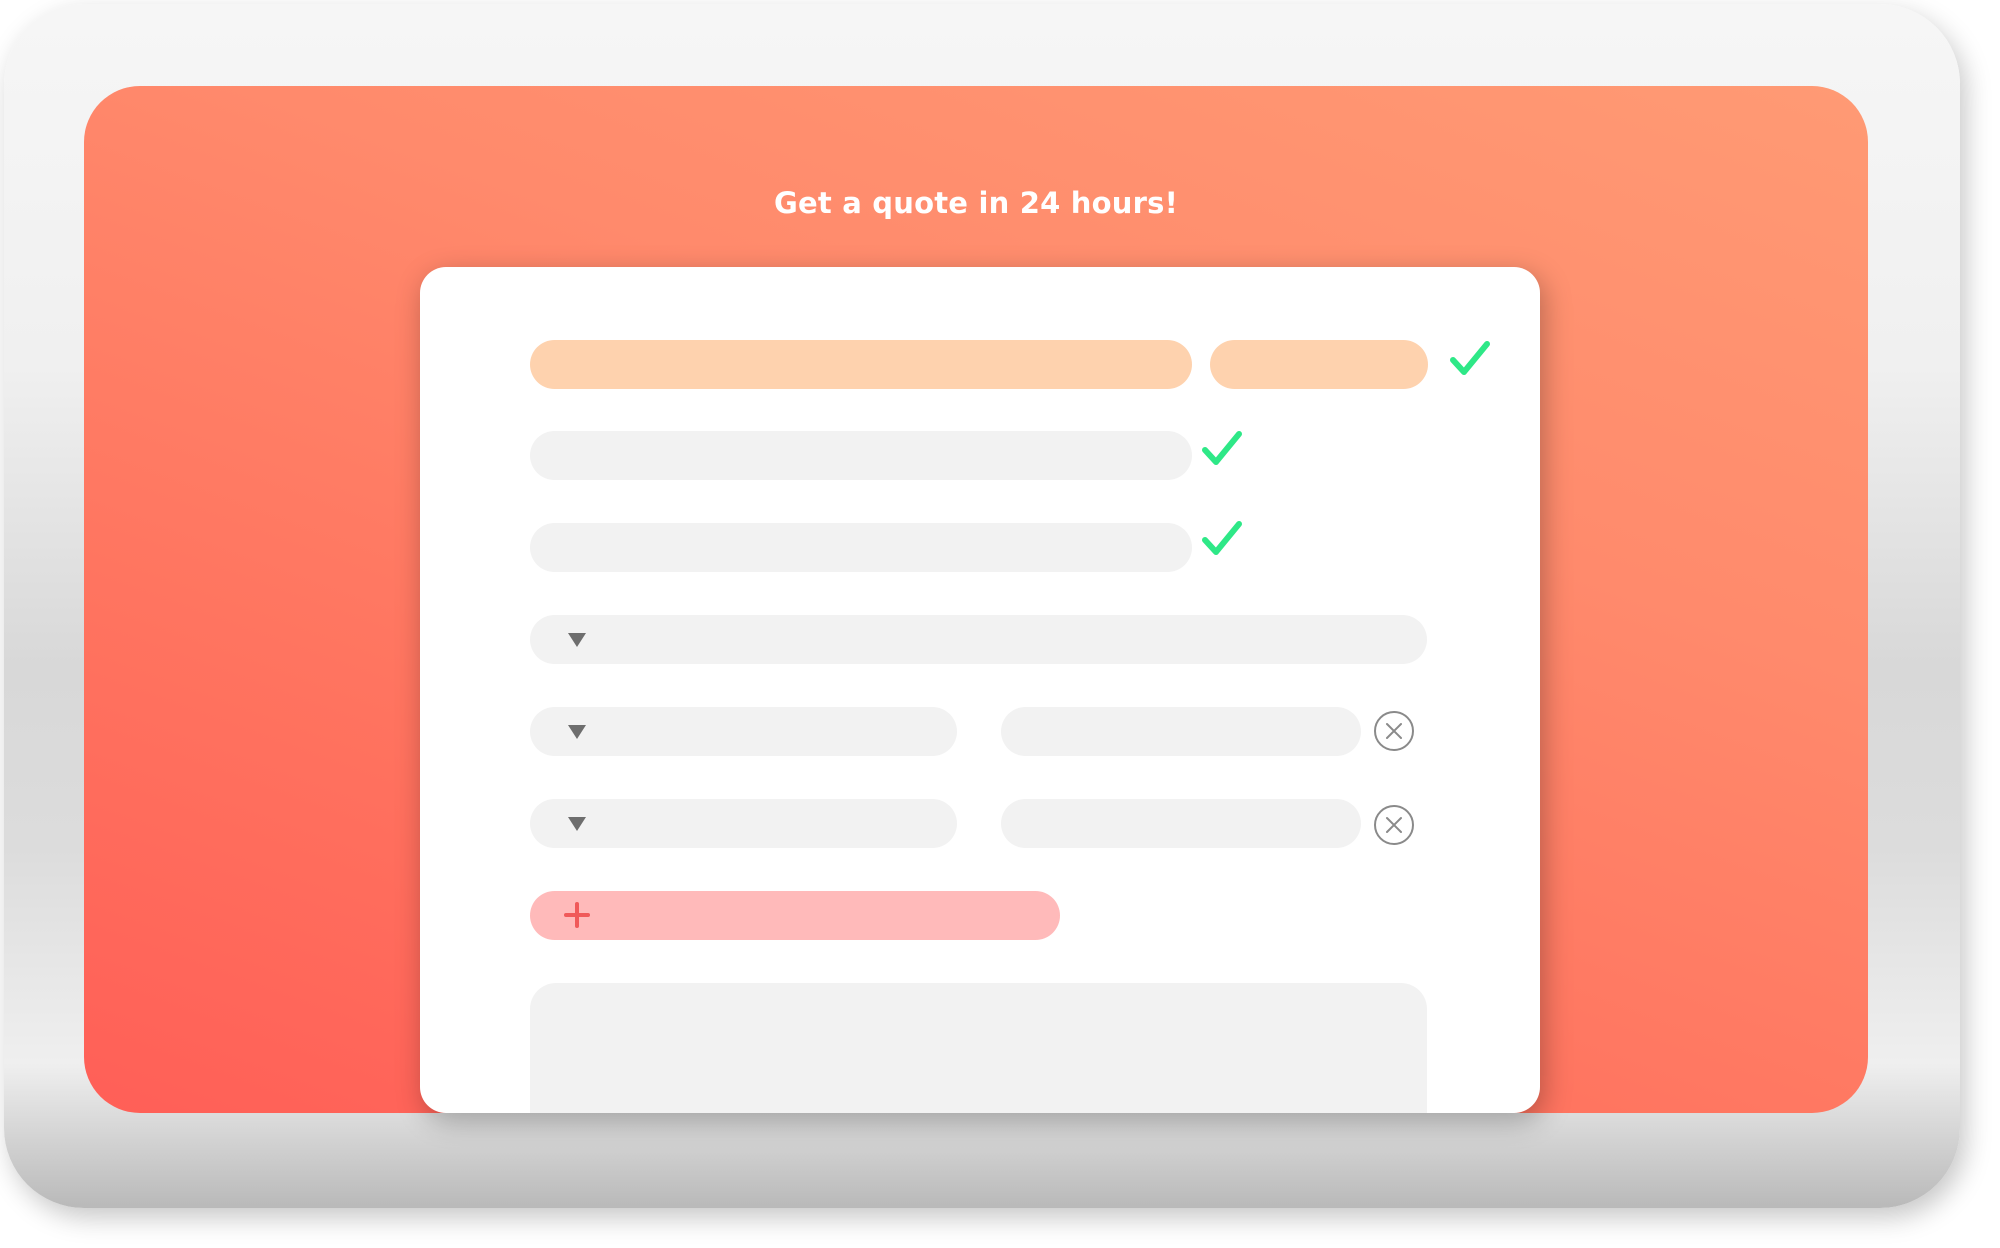 This screenshot has width=2000, height=1248. I want to click on add-item-button, so click(795, 915).